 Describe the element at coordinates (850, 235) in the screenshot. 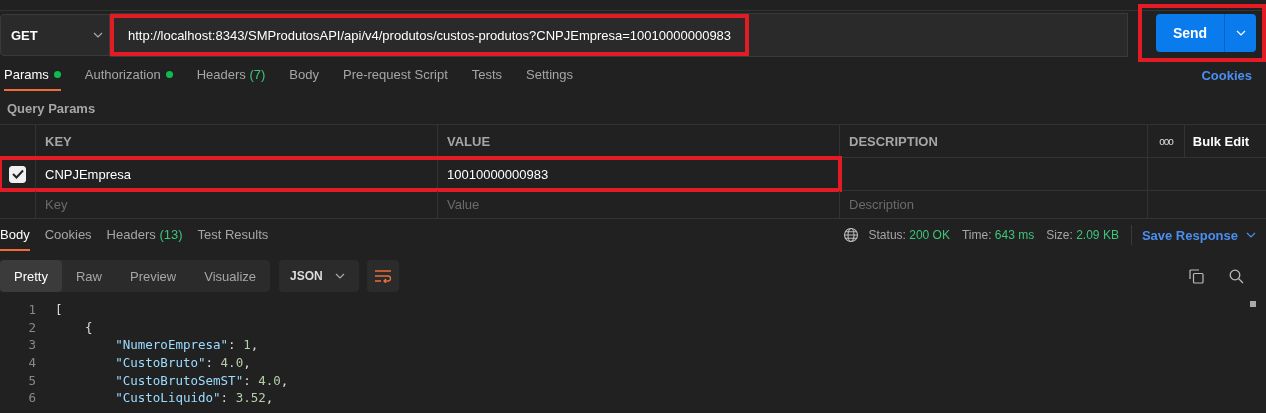

I see `globe-icon` at that location.